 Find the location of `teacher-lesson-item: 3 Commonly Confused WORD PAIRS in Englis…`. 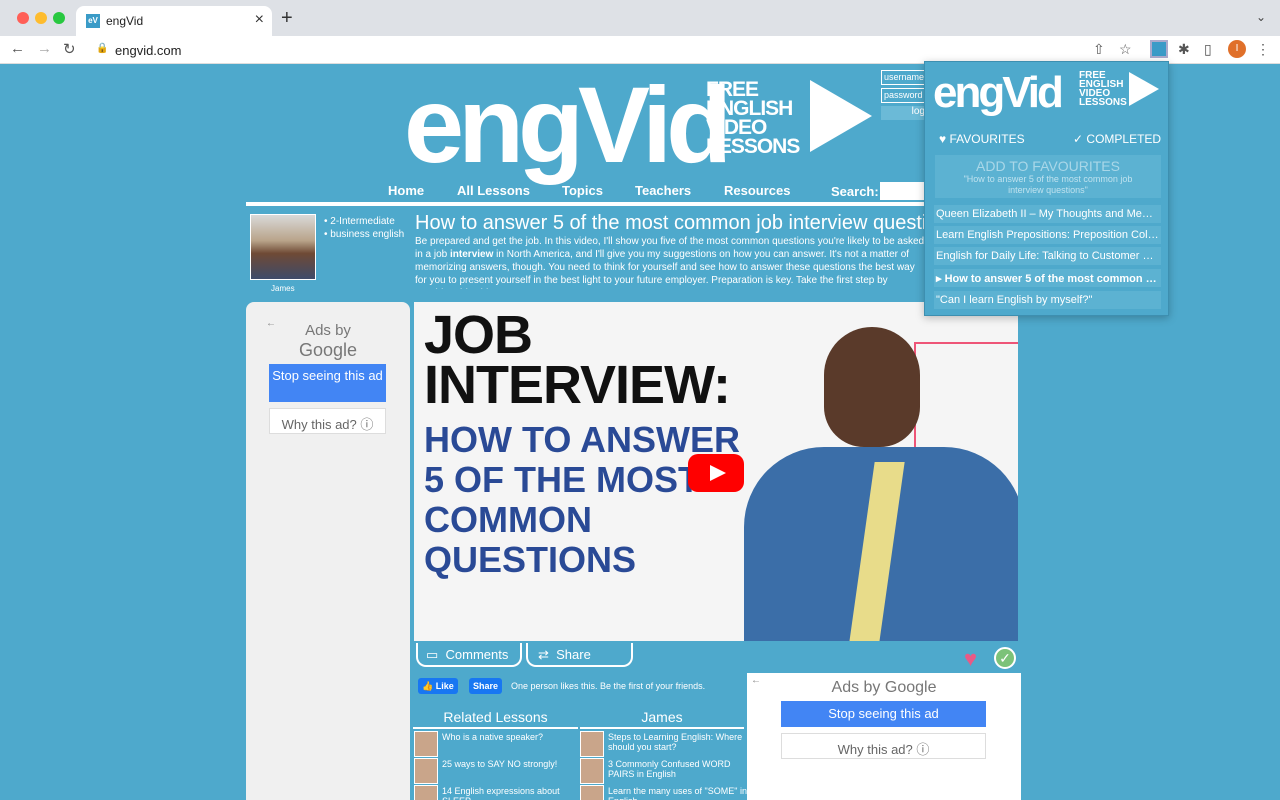

teacher-lesson-item: 3 Commonly Confused WORD PAIRS in Englis… is located at coordinates (660, 771).